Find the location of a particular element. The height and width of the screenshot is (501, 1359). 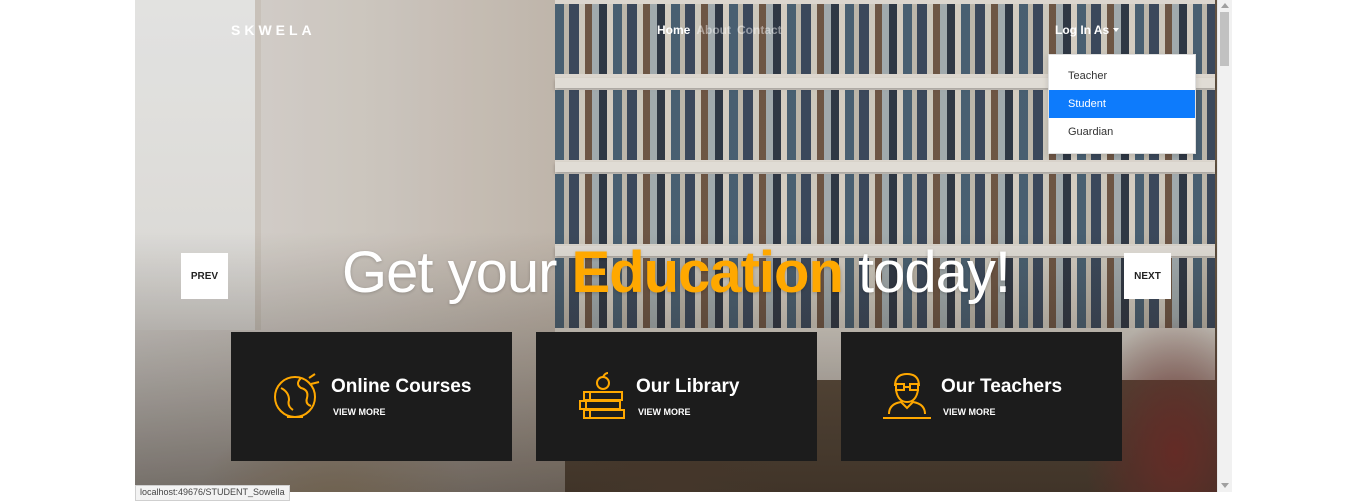

main-nav: Home About Contact is located at coordinates (719, 30).